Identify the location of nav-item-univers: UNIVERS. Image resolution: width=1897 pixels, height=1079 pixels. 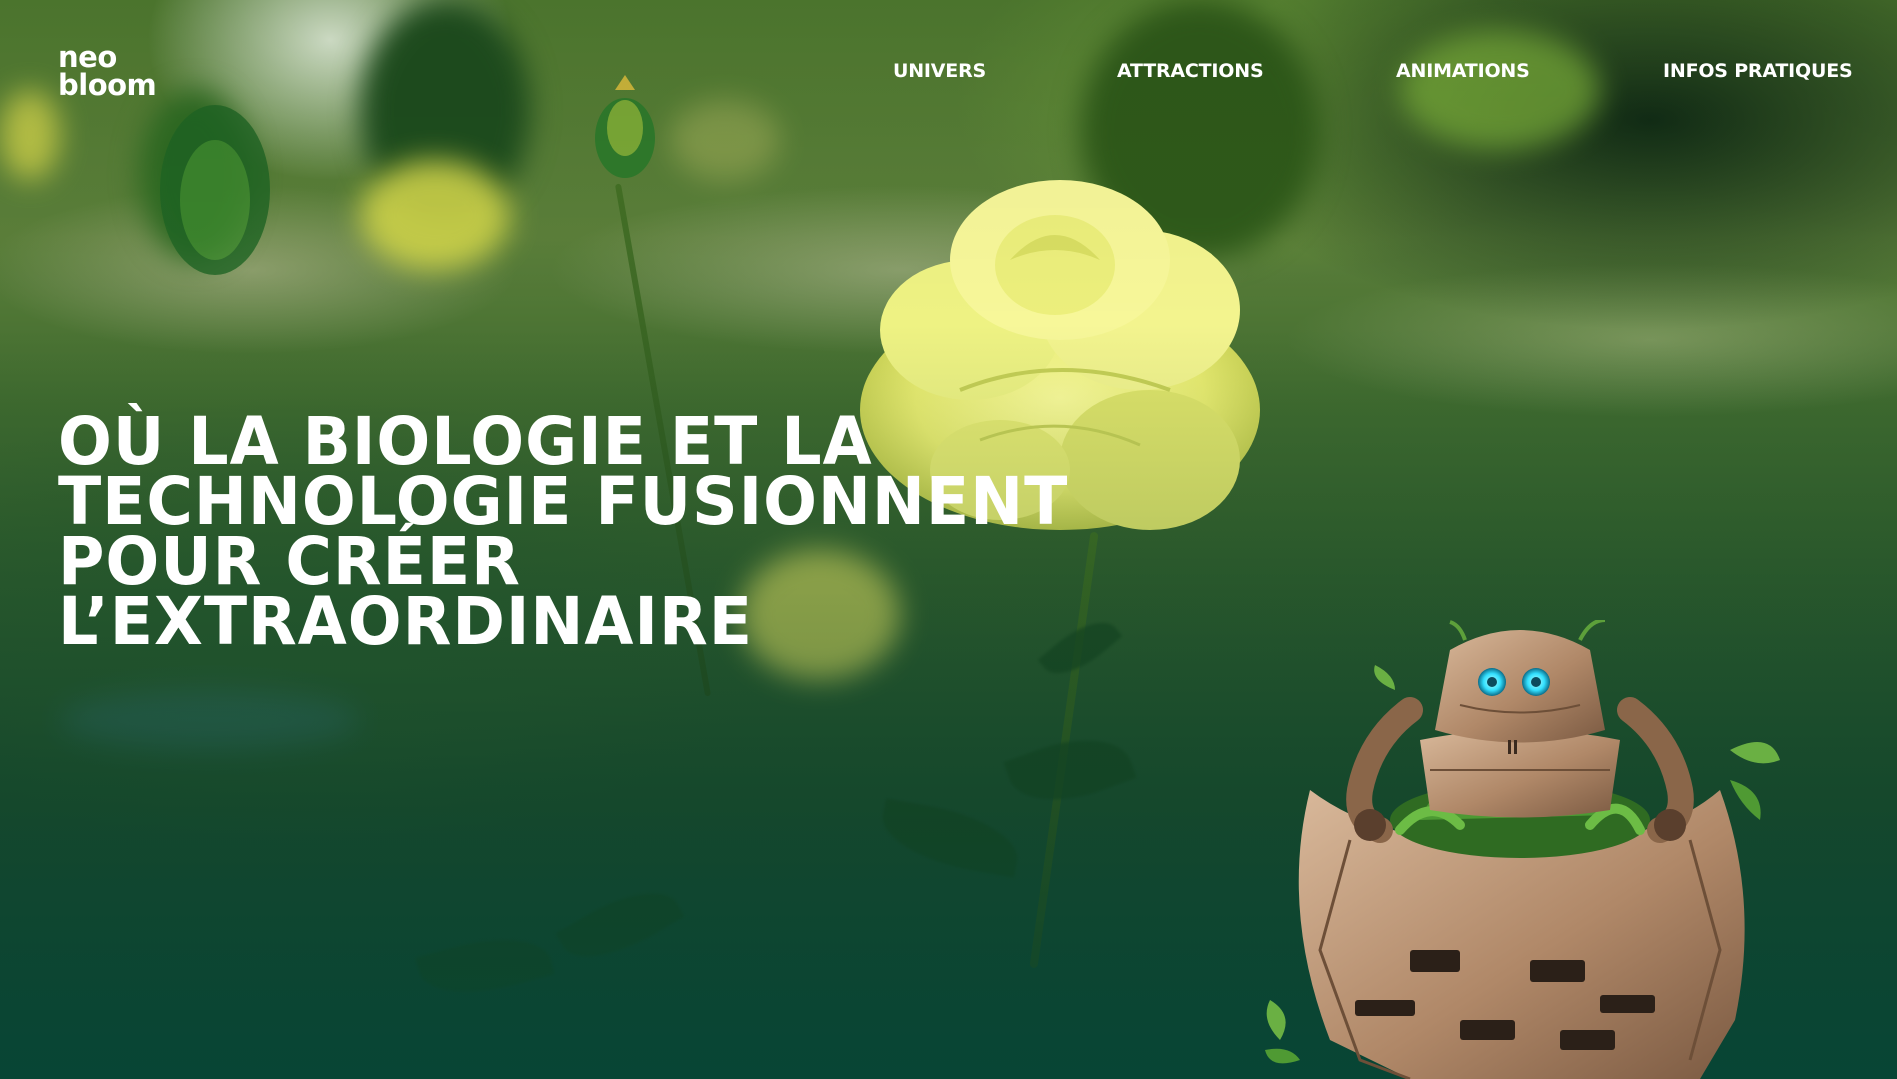
(939, 71).